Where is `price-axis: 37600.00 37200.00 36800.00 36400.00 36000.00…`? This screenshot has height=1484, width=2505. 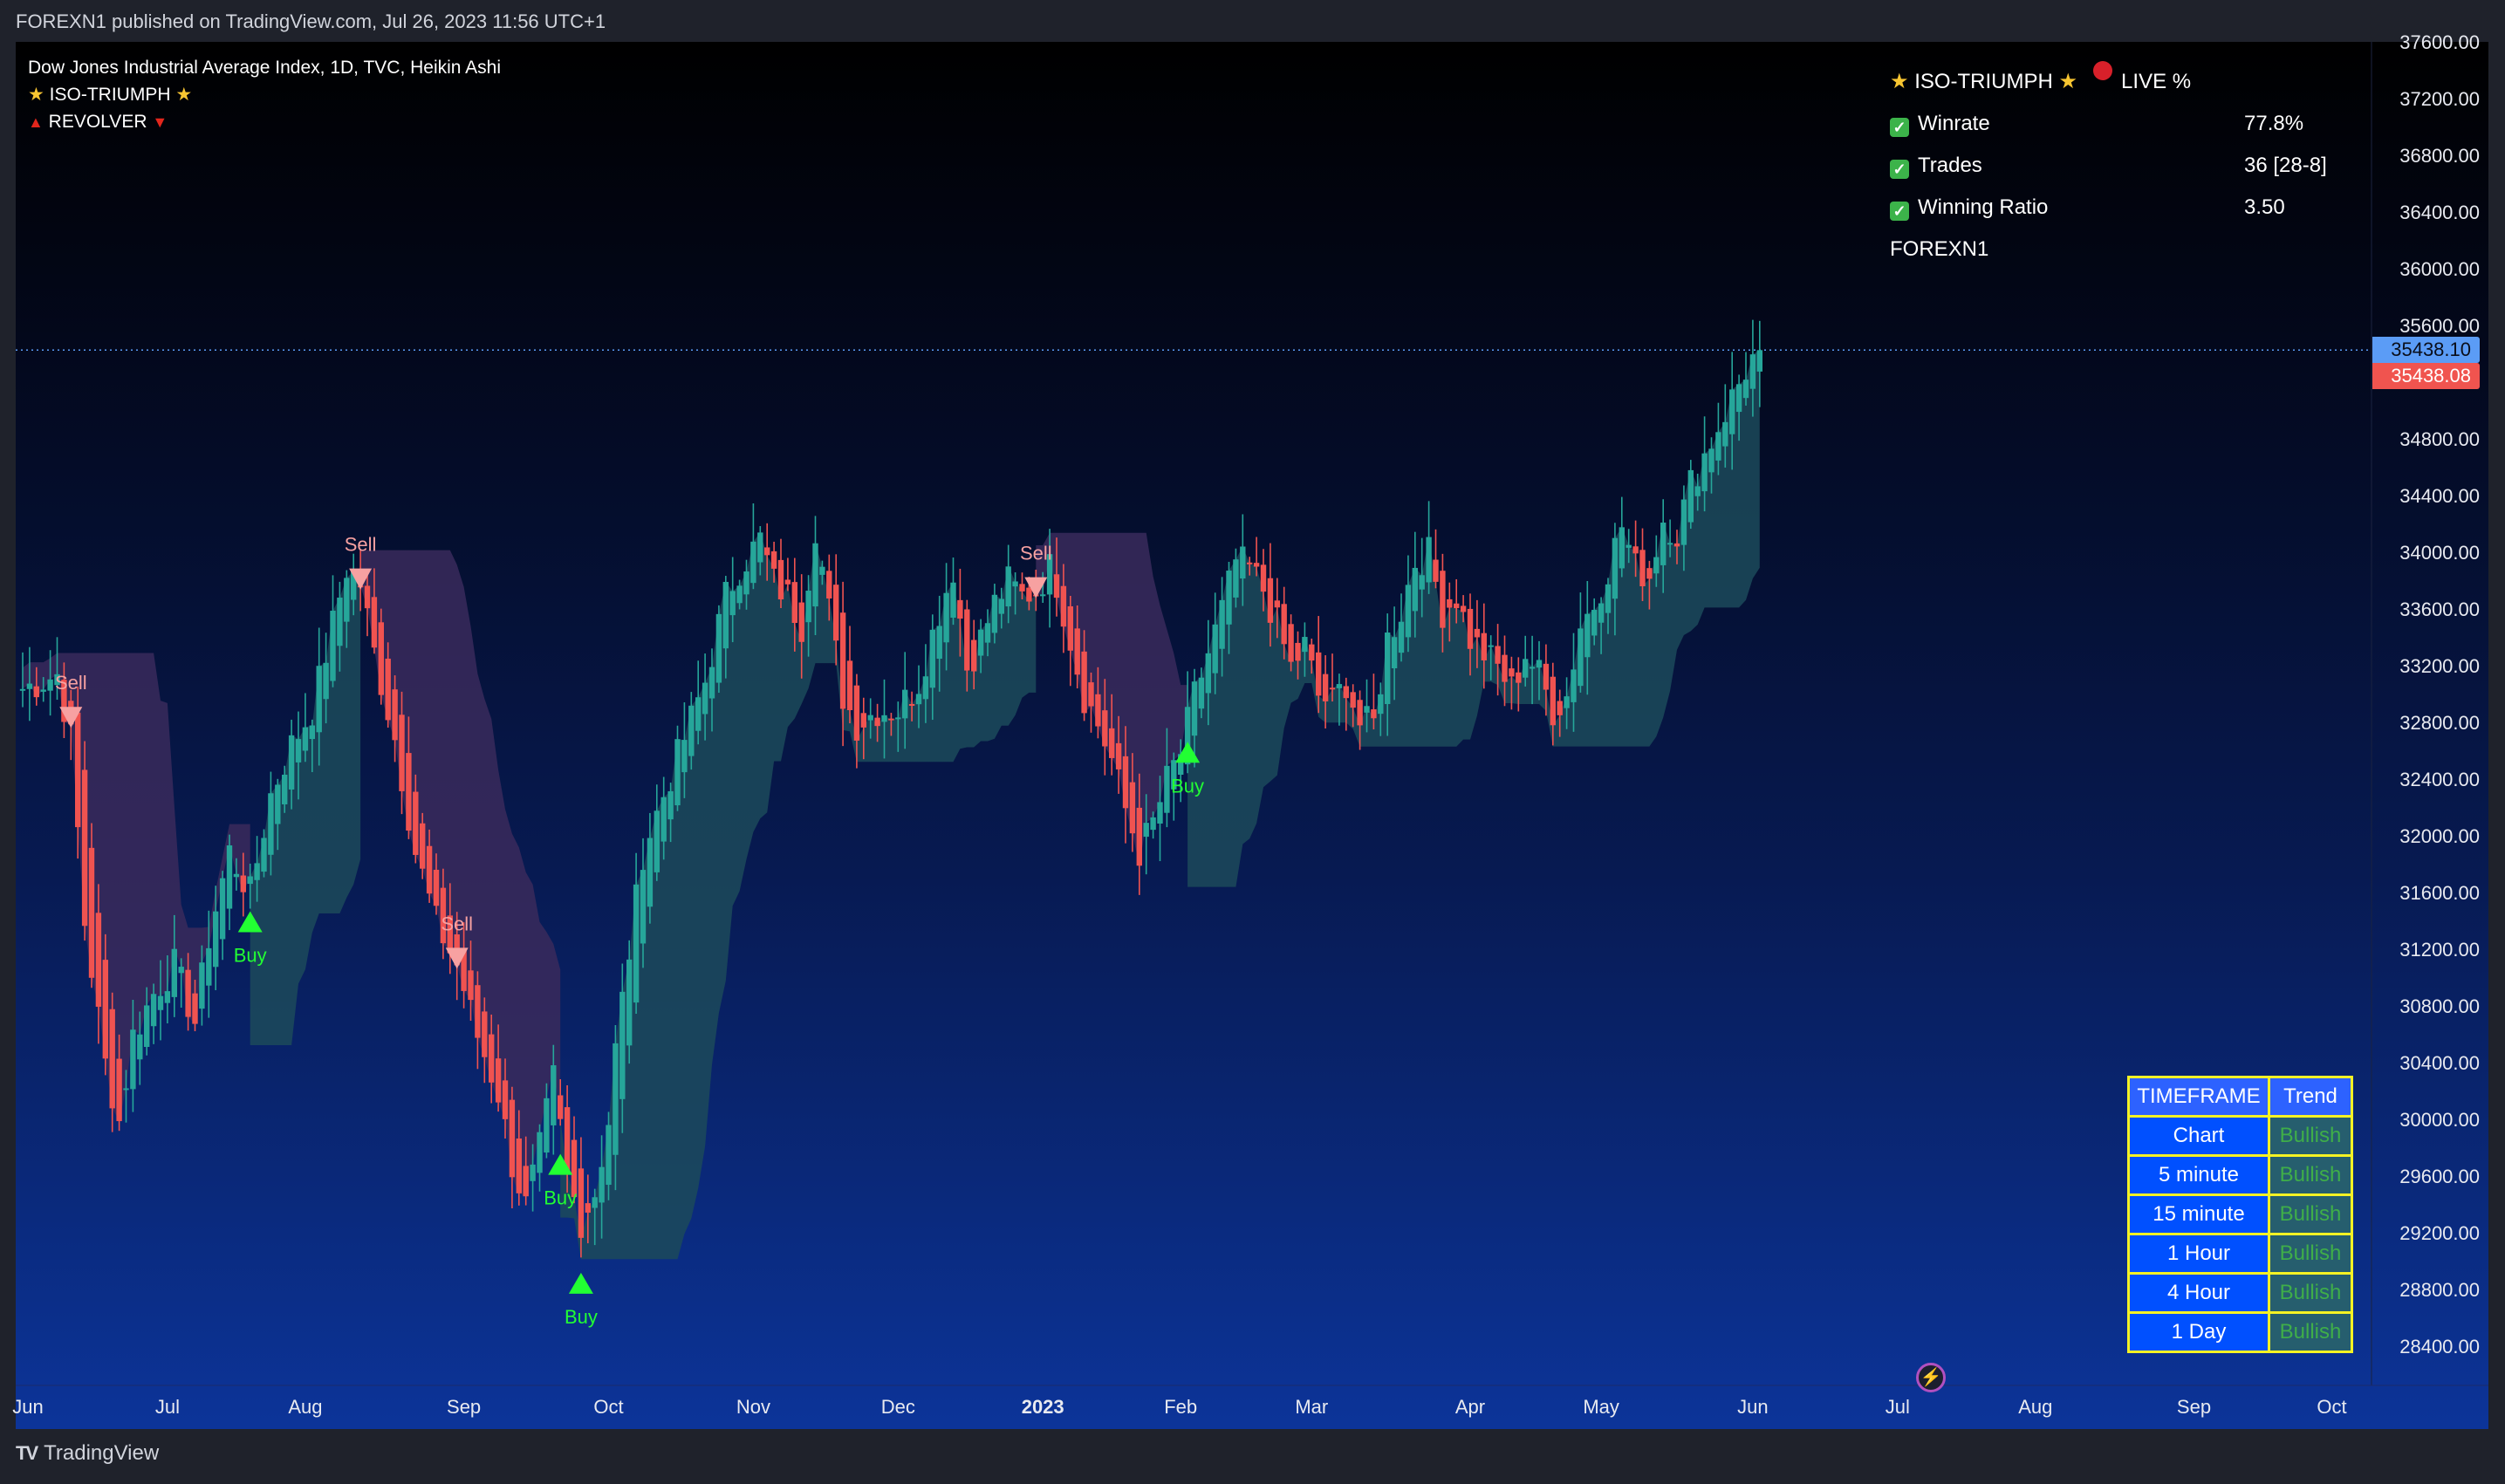
price-axis: 37600.00 37200.00 36800.00 36400.00 36000.00… is located at coordinates (2430, 708).